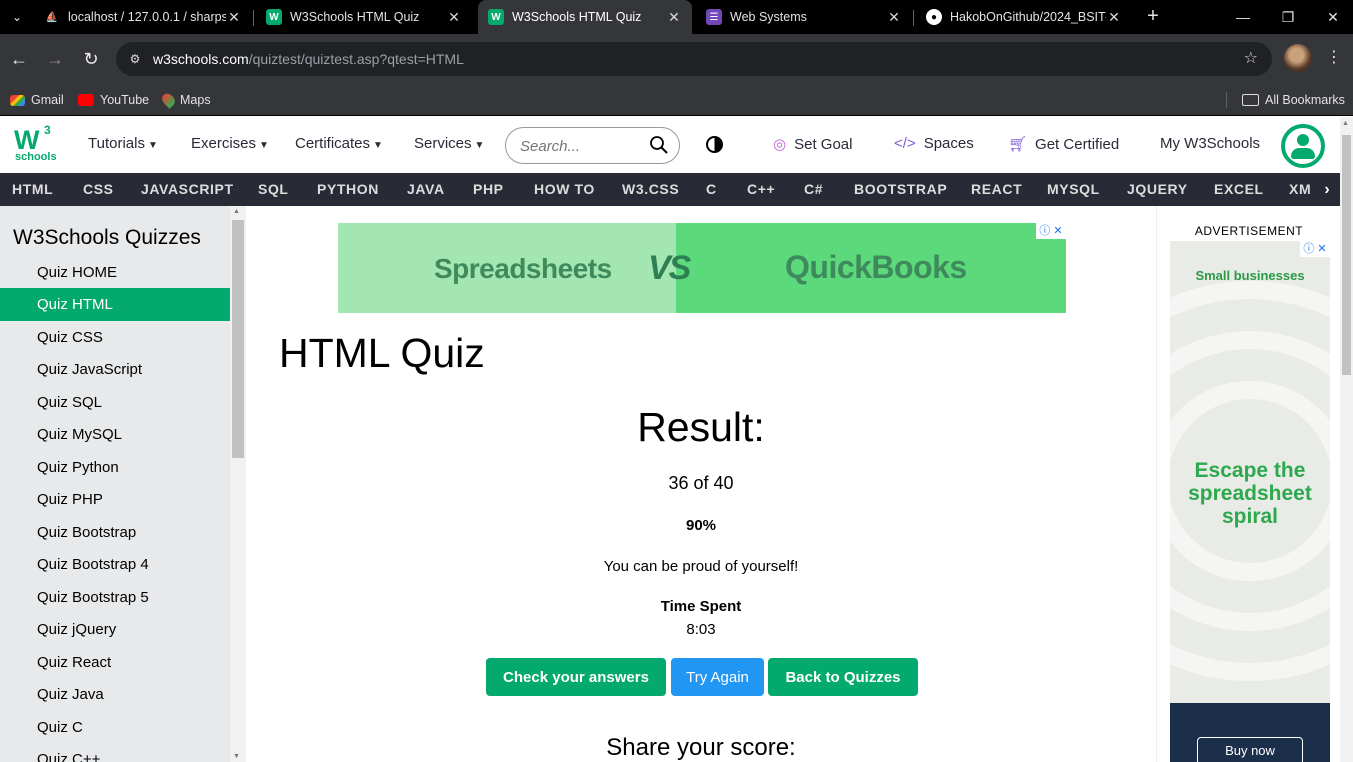 The width and height of the screenshot is (1353, 762). What do you see at coordinates (135, 59) in the screenshot?
I see `site-info-icon: ⚙` at bounding box center [135, 59].